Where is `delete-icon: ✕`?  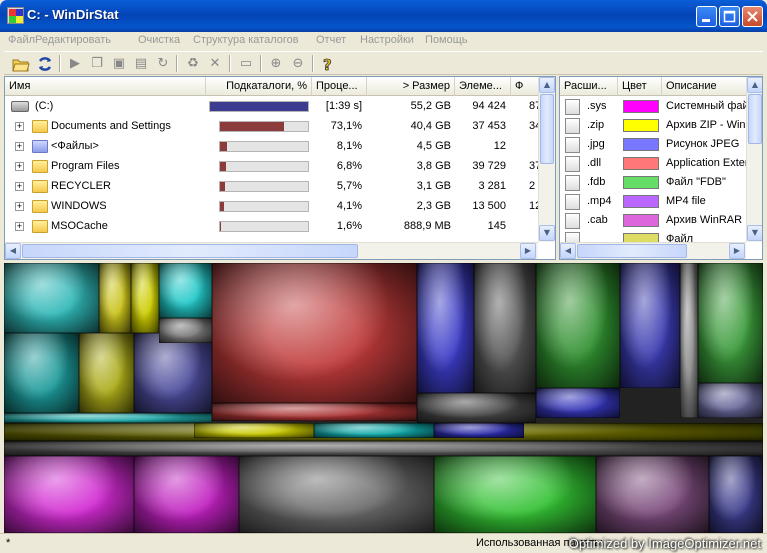
delete-icon: ✕ is located at coordinates (215, 64).